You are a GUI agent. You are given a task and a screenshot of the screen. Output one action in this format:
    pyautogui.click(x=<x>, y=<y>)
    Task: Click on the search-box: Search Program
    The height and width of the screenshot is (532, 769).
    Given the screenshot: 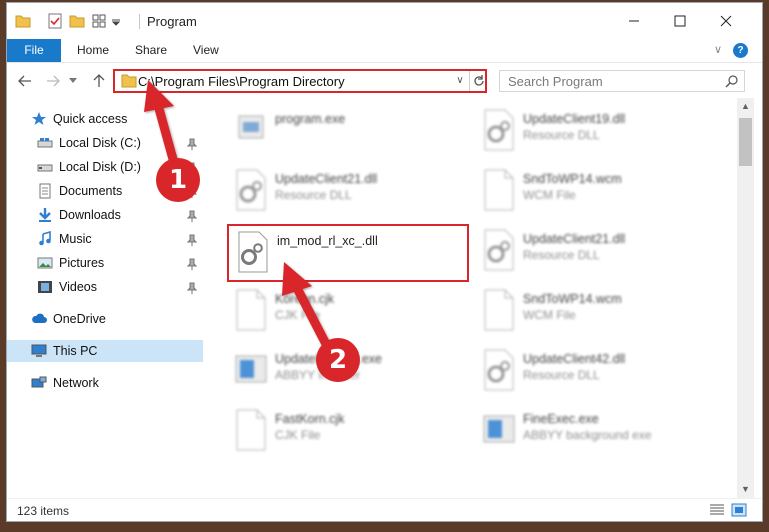 What is the action you would take?
    pyautogui.click(x=622, y=81)
    